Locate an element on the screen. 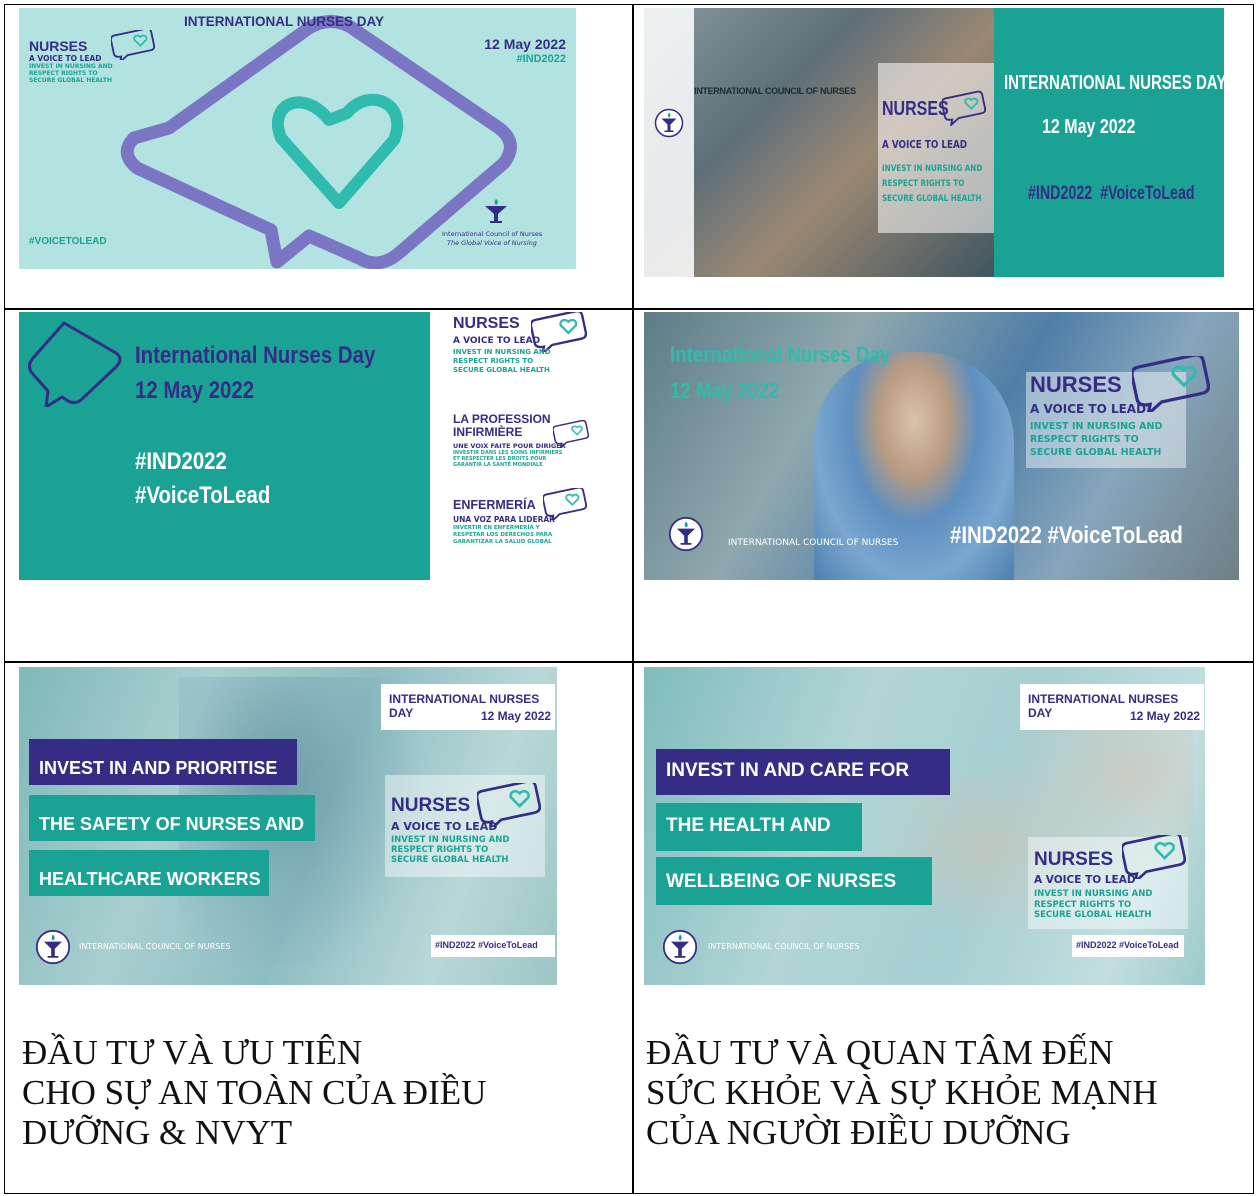  french-logo-title: LA PROFESSION INFIRMIÈRE is located at coordinates (502, 426).